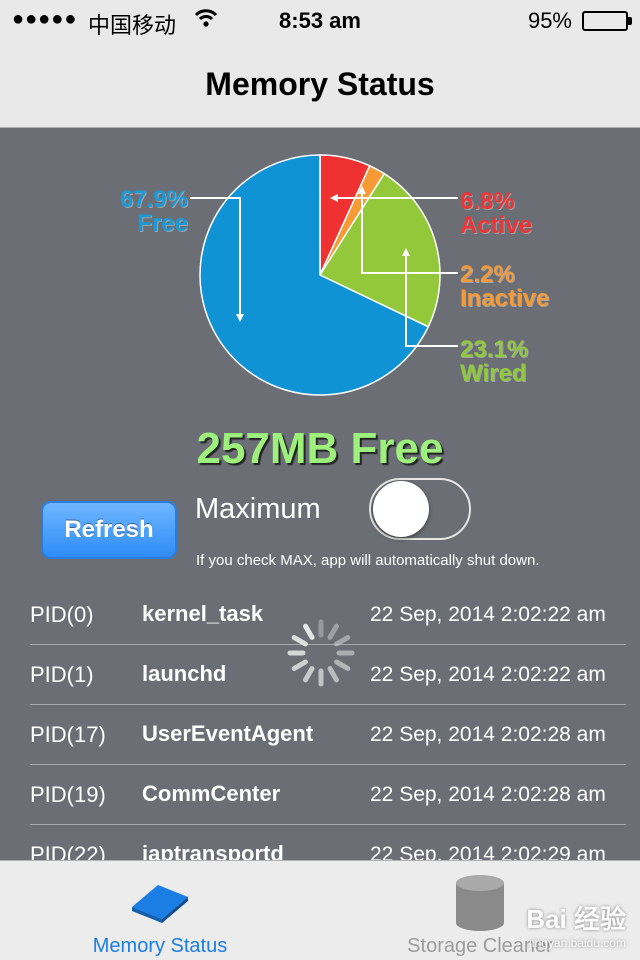 This screenshot has height=960, width=640. Describe the element at coordinates (487, 274) in the screenshot. I see `inactive-percent: 2.2%` at that location.